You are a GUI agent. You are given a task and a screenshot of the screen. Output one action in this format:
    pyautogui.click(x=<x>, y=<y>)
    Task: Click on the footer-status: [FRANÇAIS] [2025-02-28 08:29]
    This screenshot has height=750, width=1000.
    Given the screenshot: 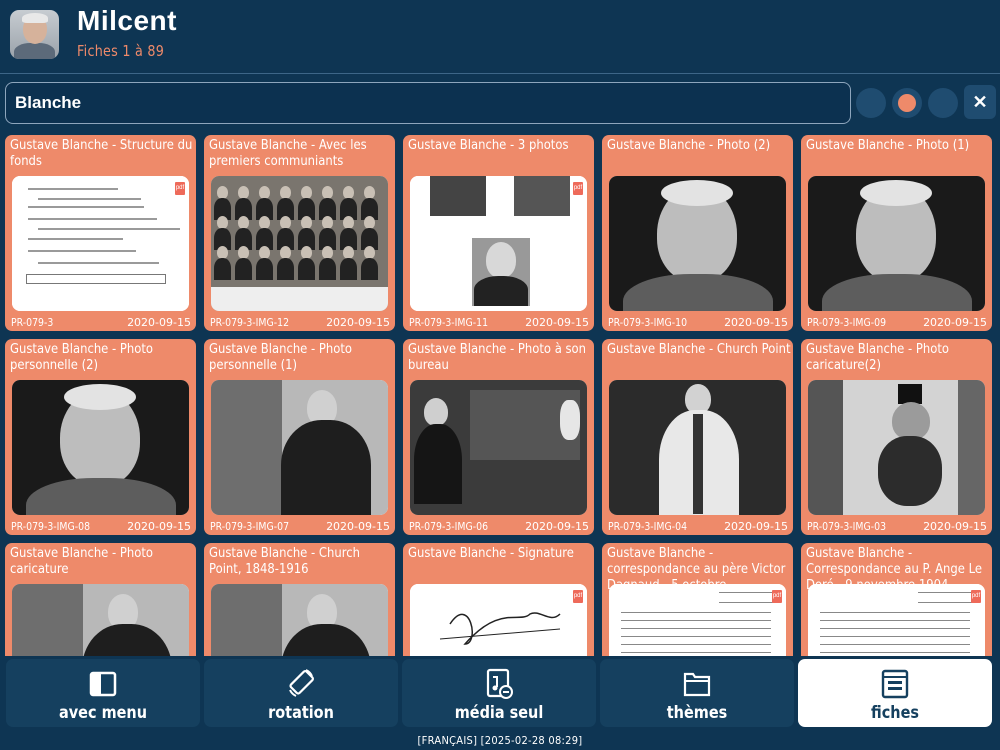 What is the action you would take?
    pyautogui.click(x=500, y=740)
    